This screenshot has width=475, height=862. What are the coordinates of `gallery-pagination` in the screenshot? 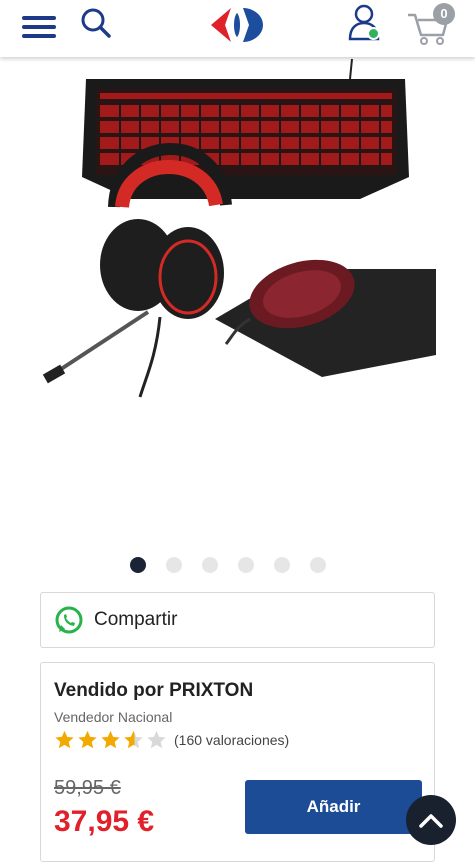 It's located at (228, 565).